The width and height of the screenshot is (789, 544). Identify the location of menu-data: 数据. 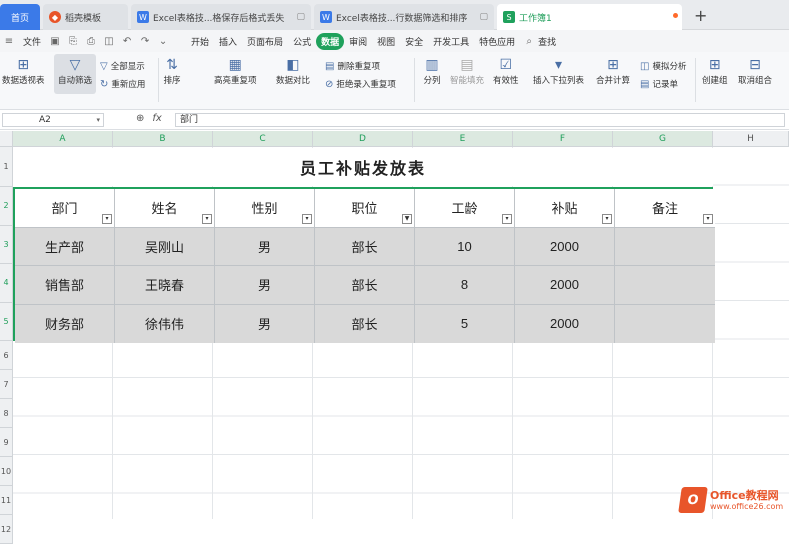
(330, 41).